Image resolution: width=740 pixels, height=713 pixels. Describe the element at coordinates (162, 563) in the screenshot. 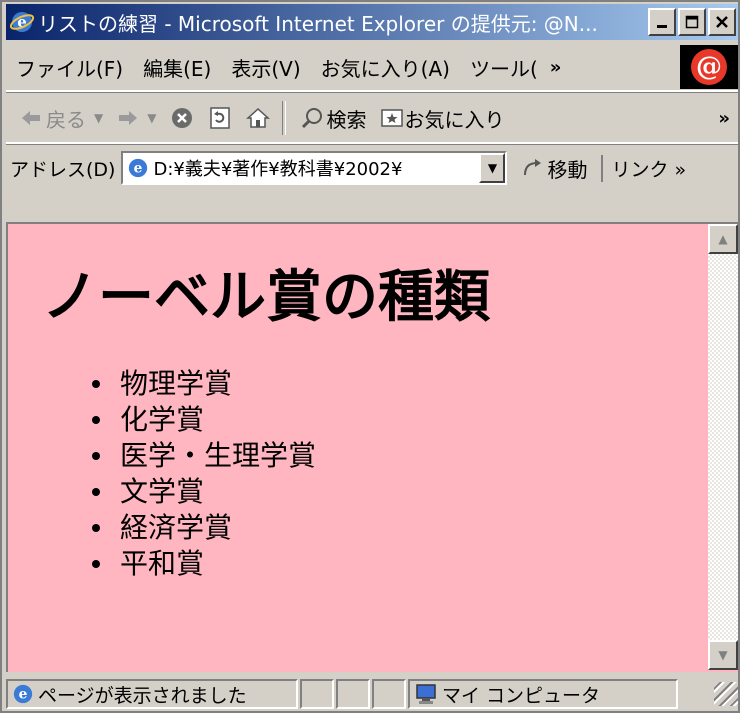

I see `list-item-text: 平和賞` at that location.